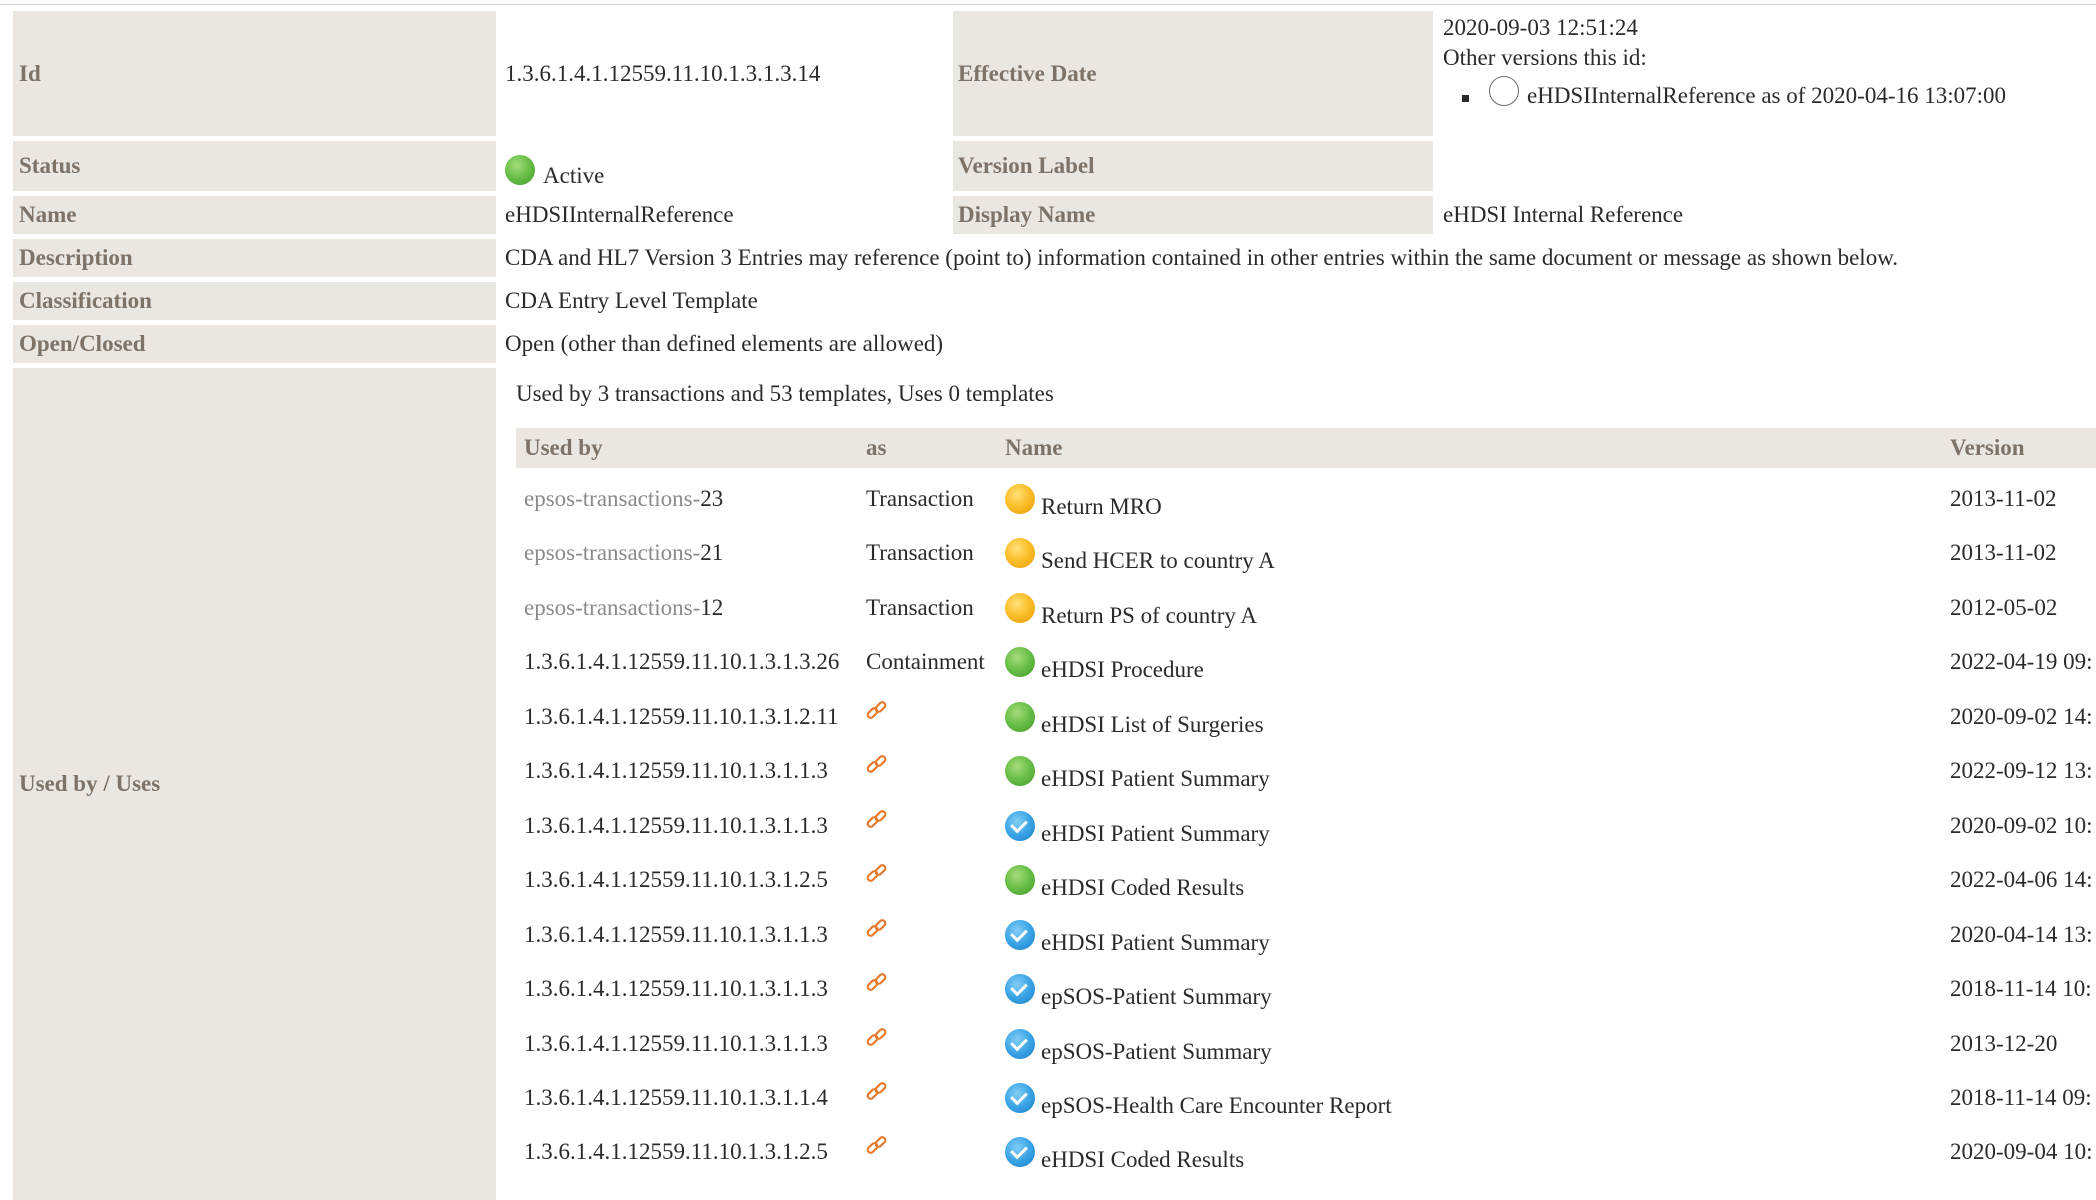 Image resolution: width=2096 pixels, height=1200 pixels. What do you see at coordinates (1193, 215) in the screenshot?
I see `display-name-label: Display Name` at bounding box center [1193, 215].